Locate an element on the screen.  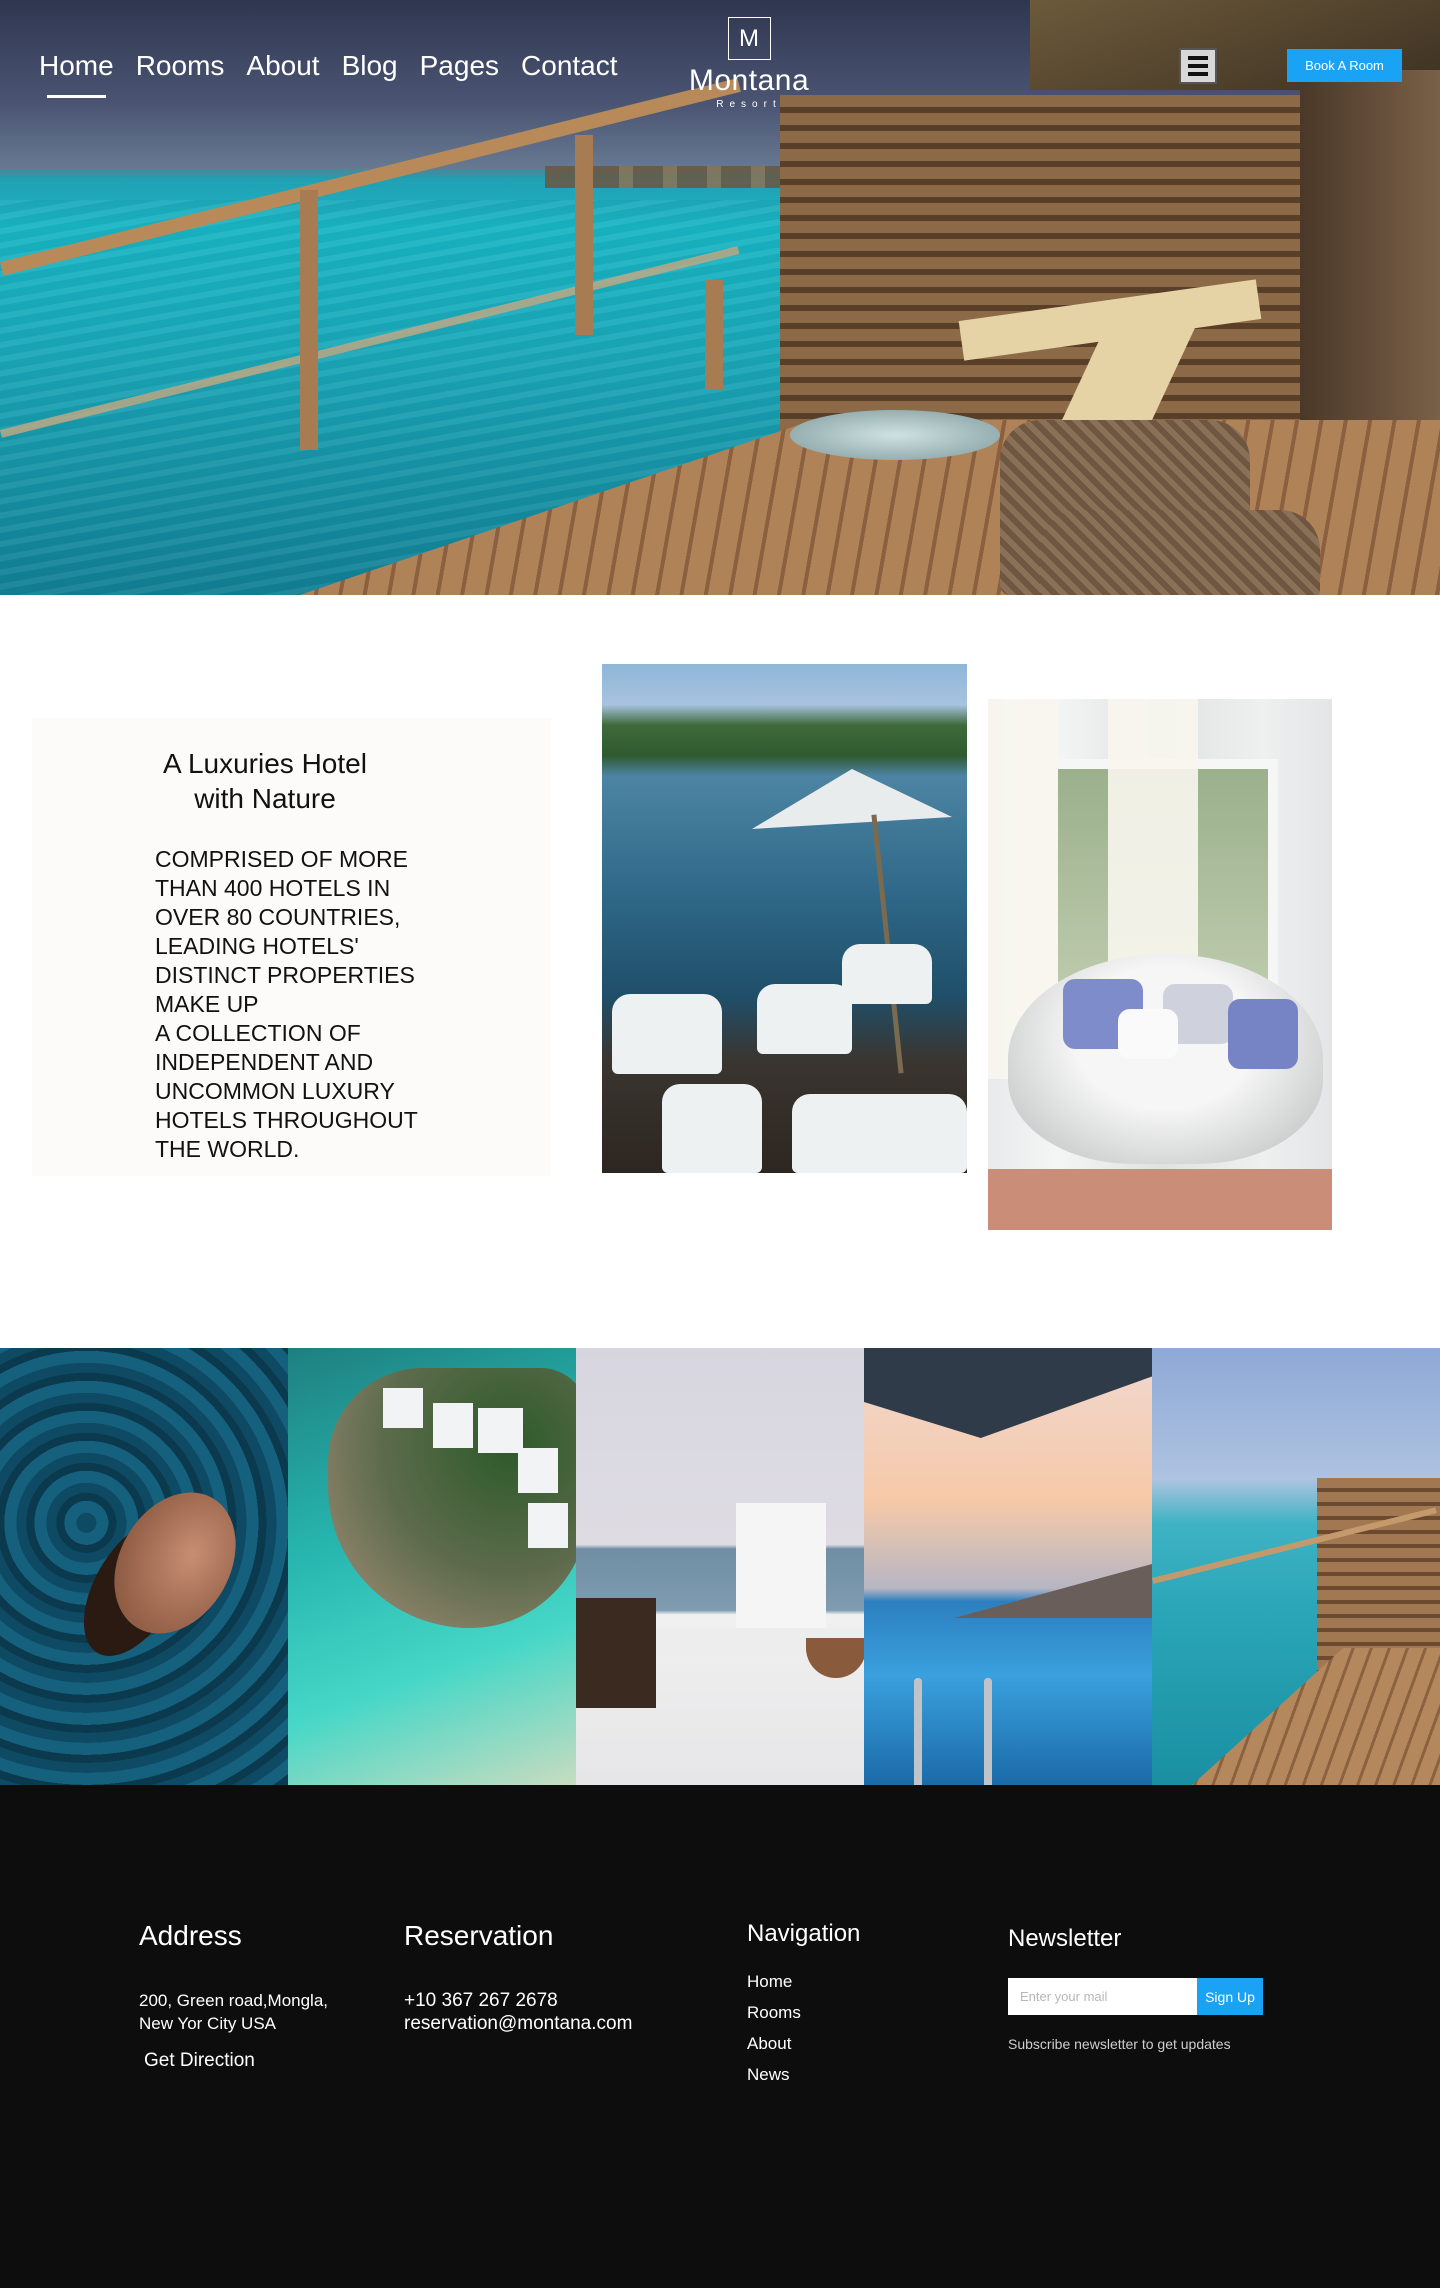
logo-mark: M is located at coordinates (749, 38).